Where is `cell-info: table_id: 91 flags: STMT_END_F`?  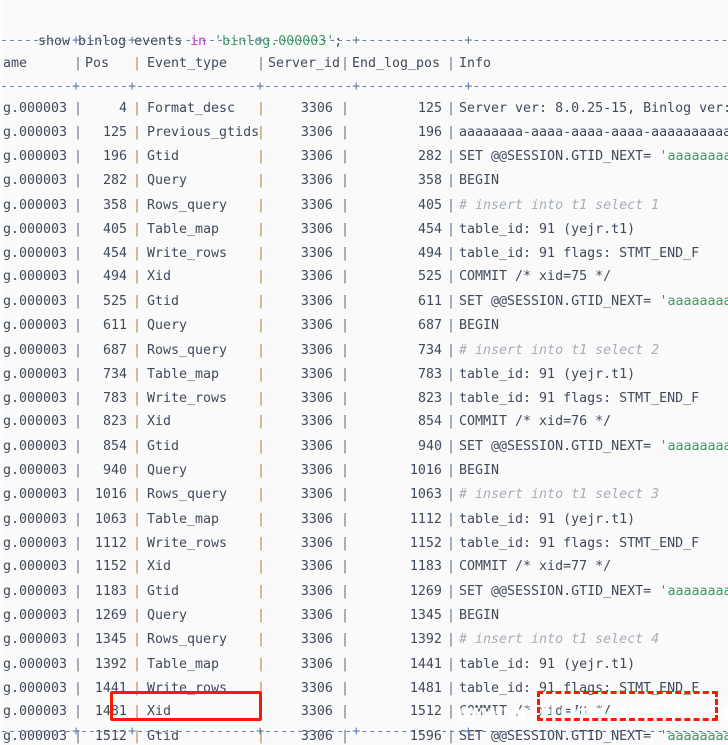
cell-info: table_id: 91 flags: STMT_END_F is located at coordinates (579, 688).